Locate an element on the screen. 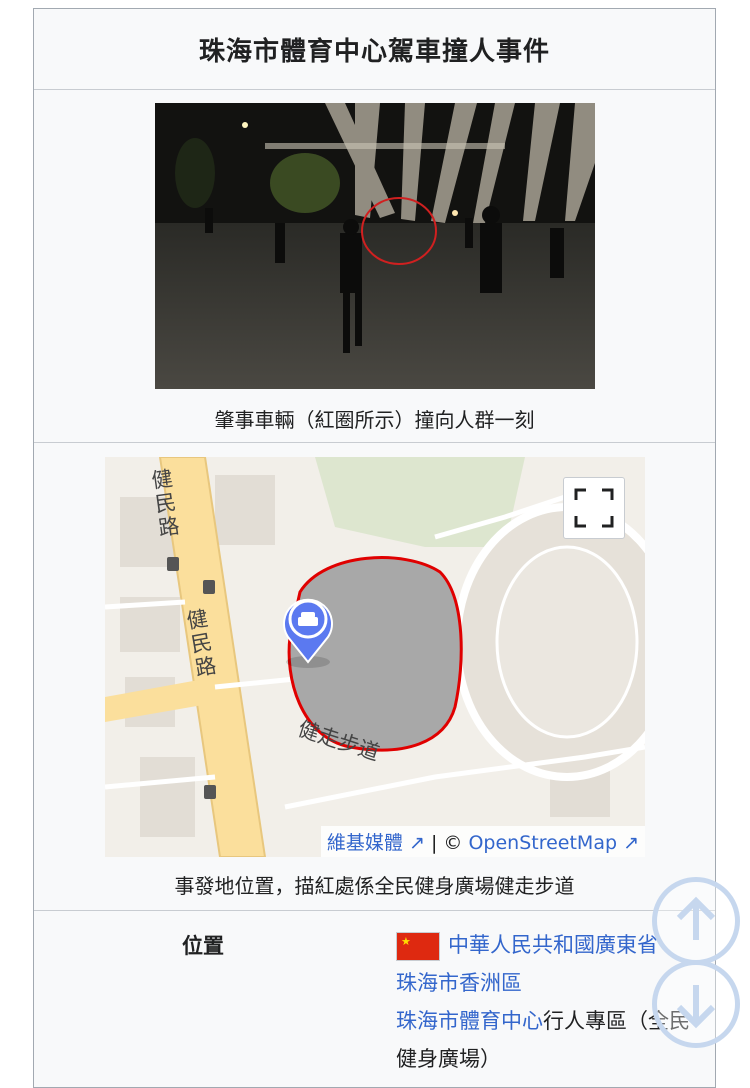 The image size is (750, 1088). osm-link: OpenStreetMap is located at coordinates (542, 843).